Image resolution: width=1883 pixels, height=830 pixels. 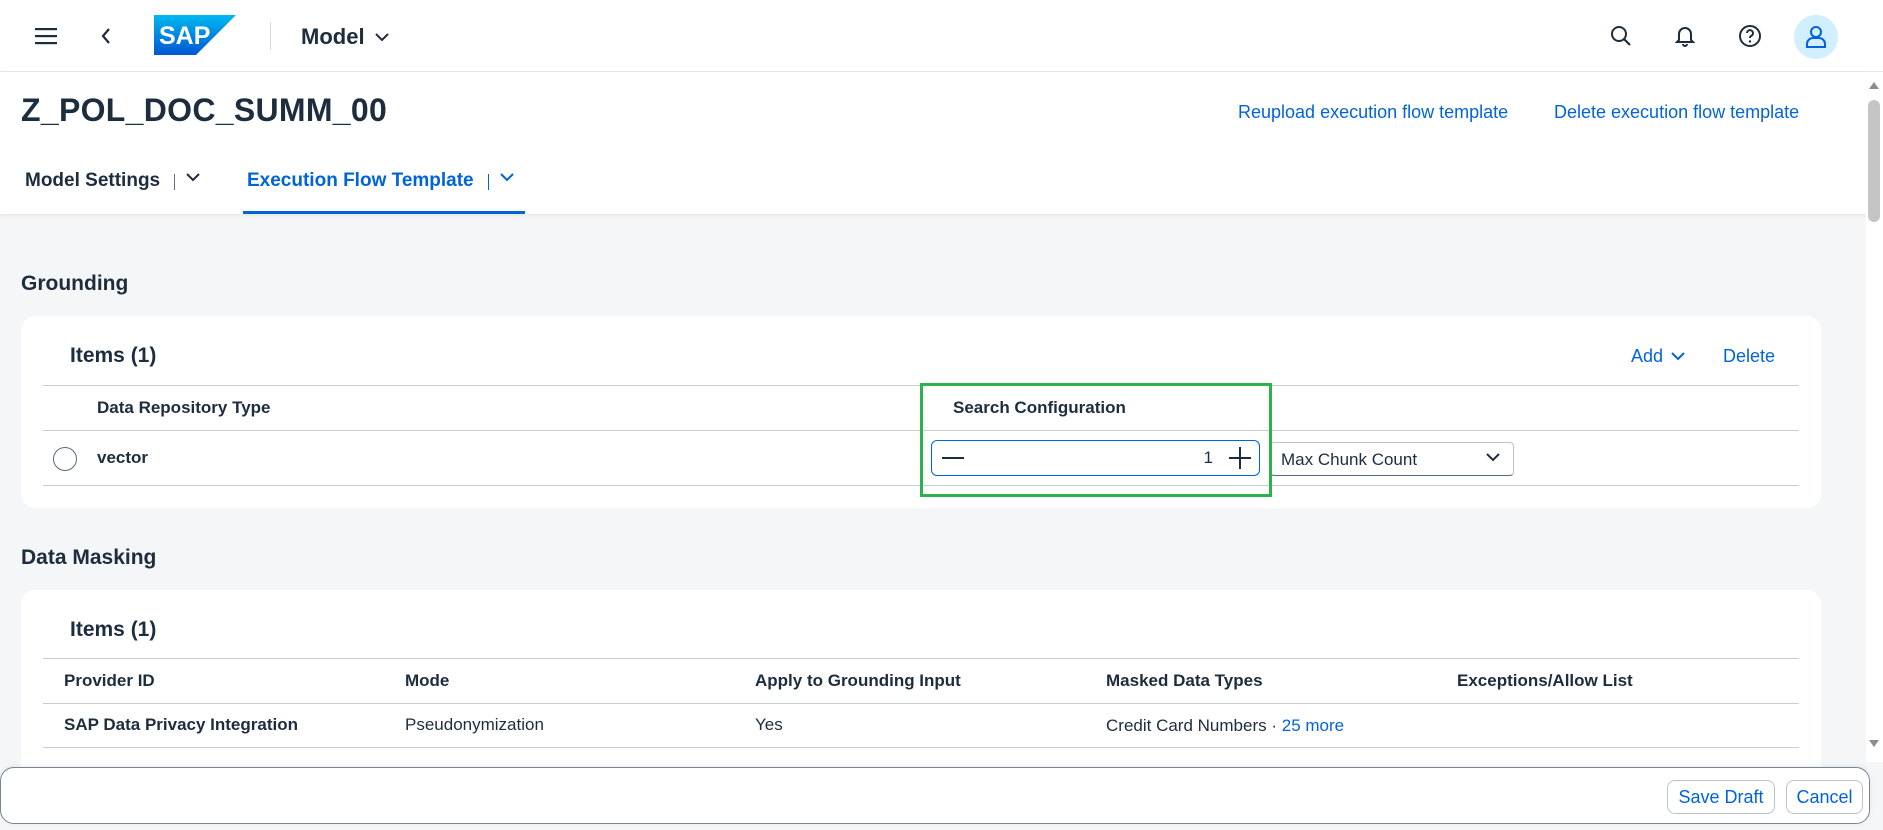 I want to click on delete-button: Delete, so click(x=1749, y=356).